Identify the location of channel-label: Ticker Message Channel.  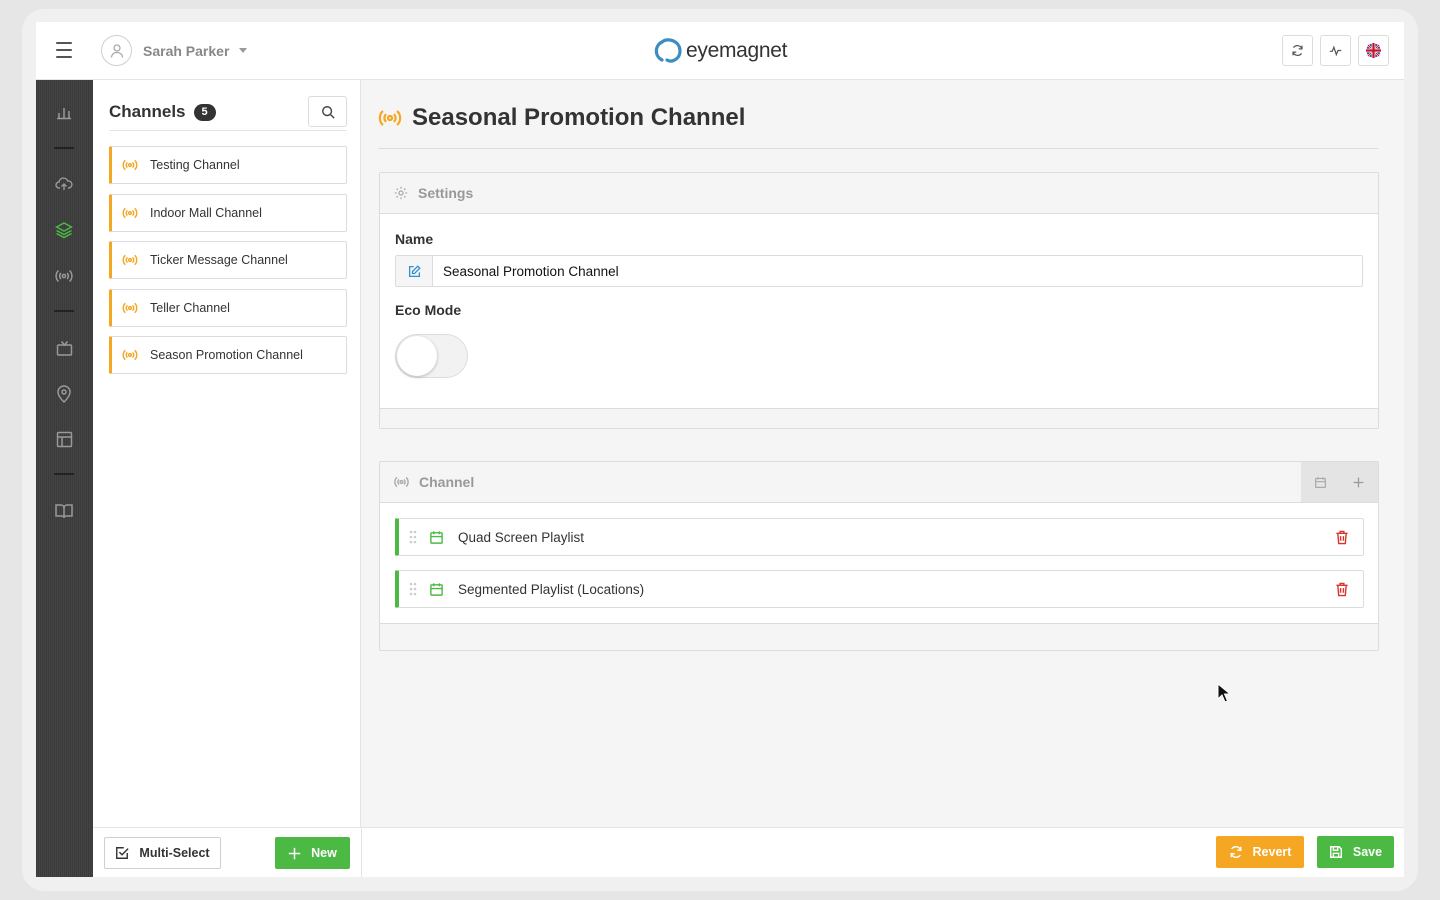
(219, 260).